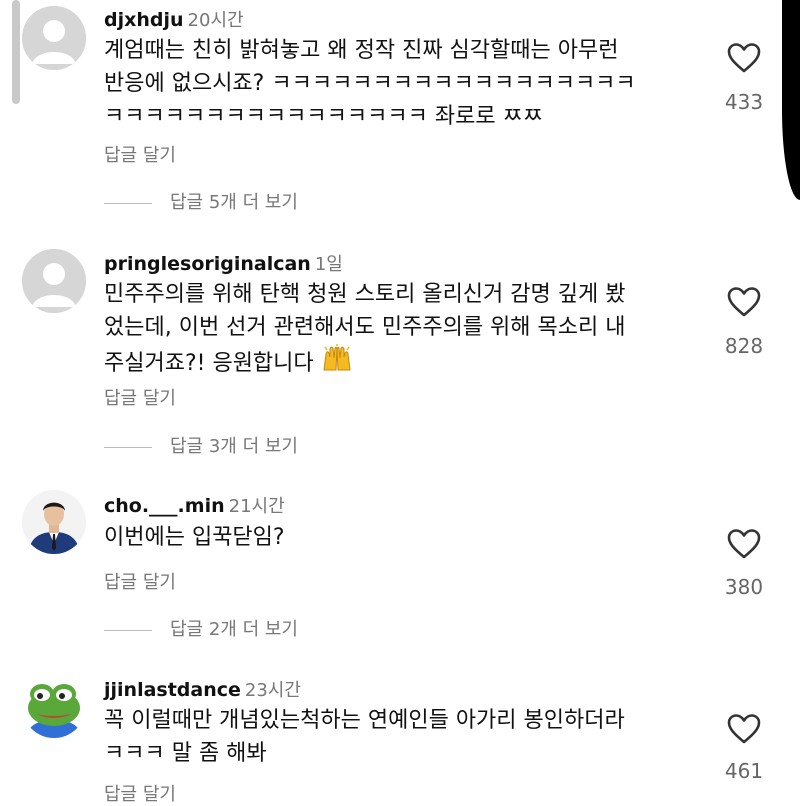  Describe the element at coordinates (234, 629) in the screenshot. I see `view-more-replies-label: 답글 2개 더 보기` at that location.